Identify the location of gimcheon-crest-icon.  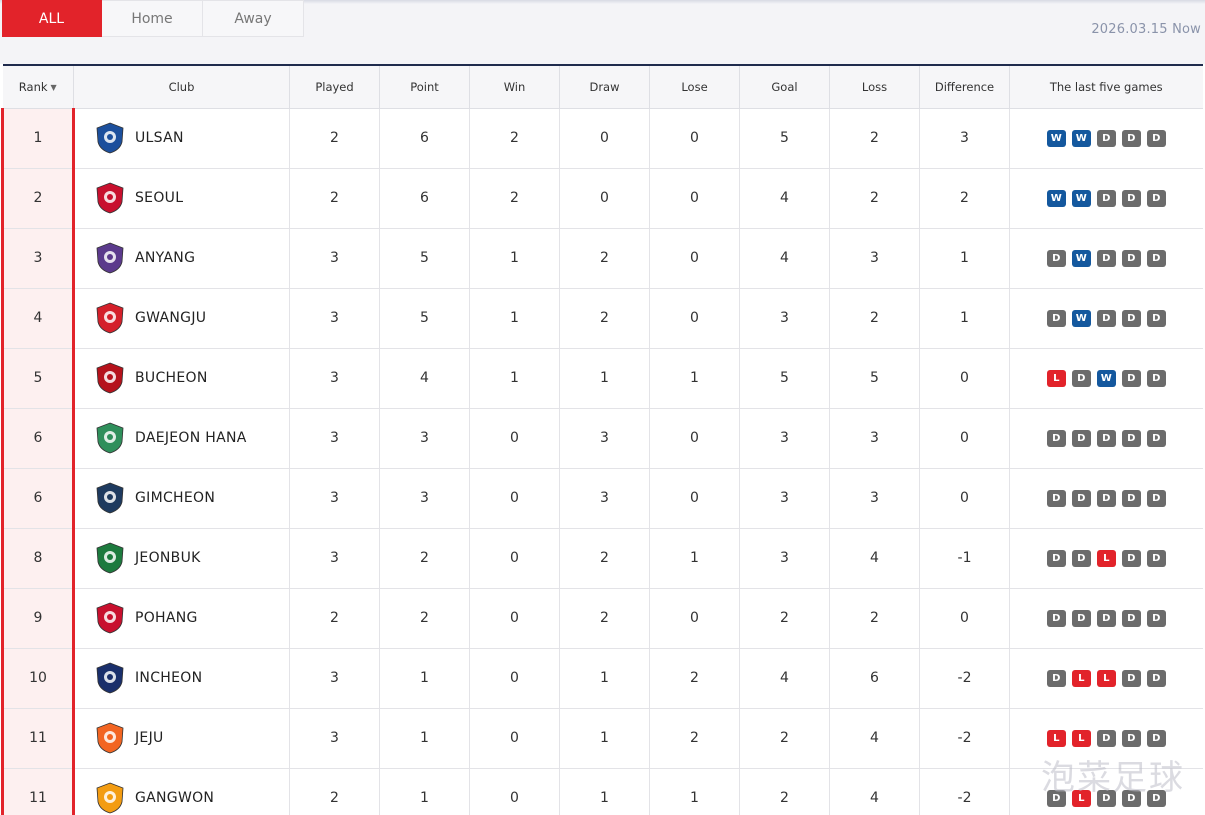
(110, 498).